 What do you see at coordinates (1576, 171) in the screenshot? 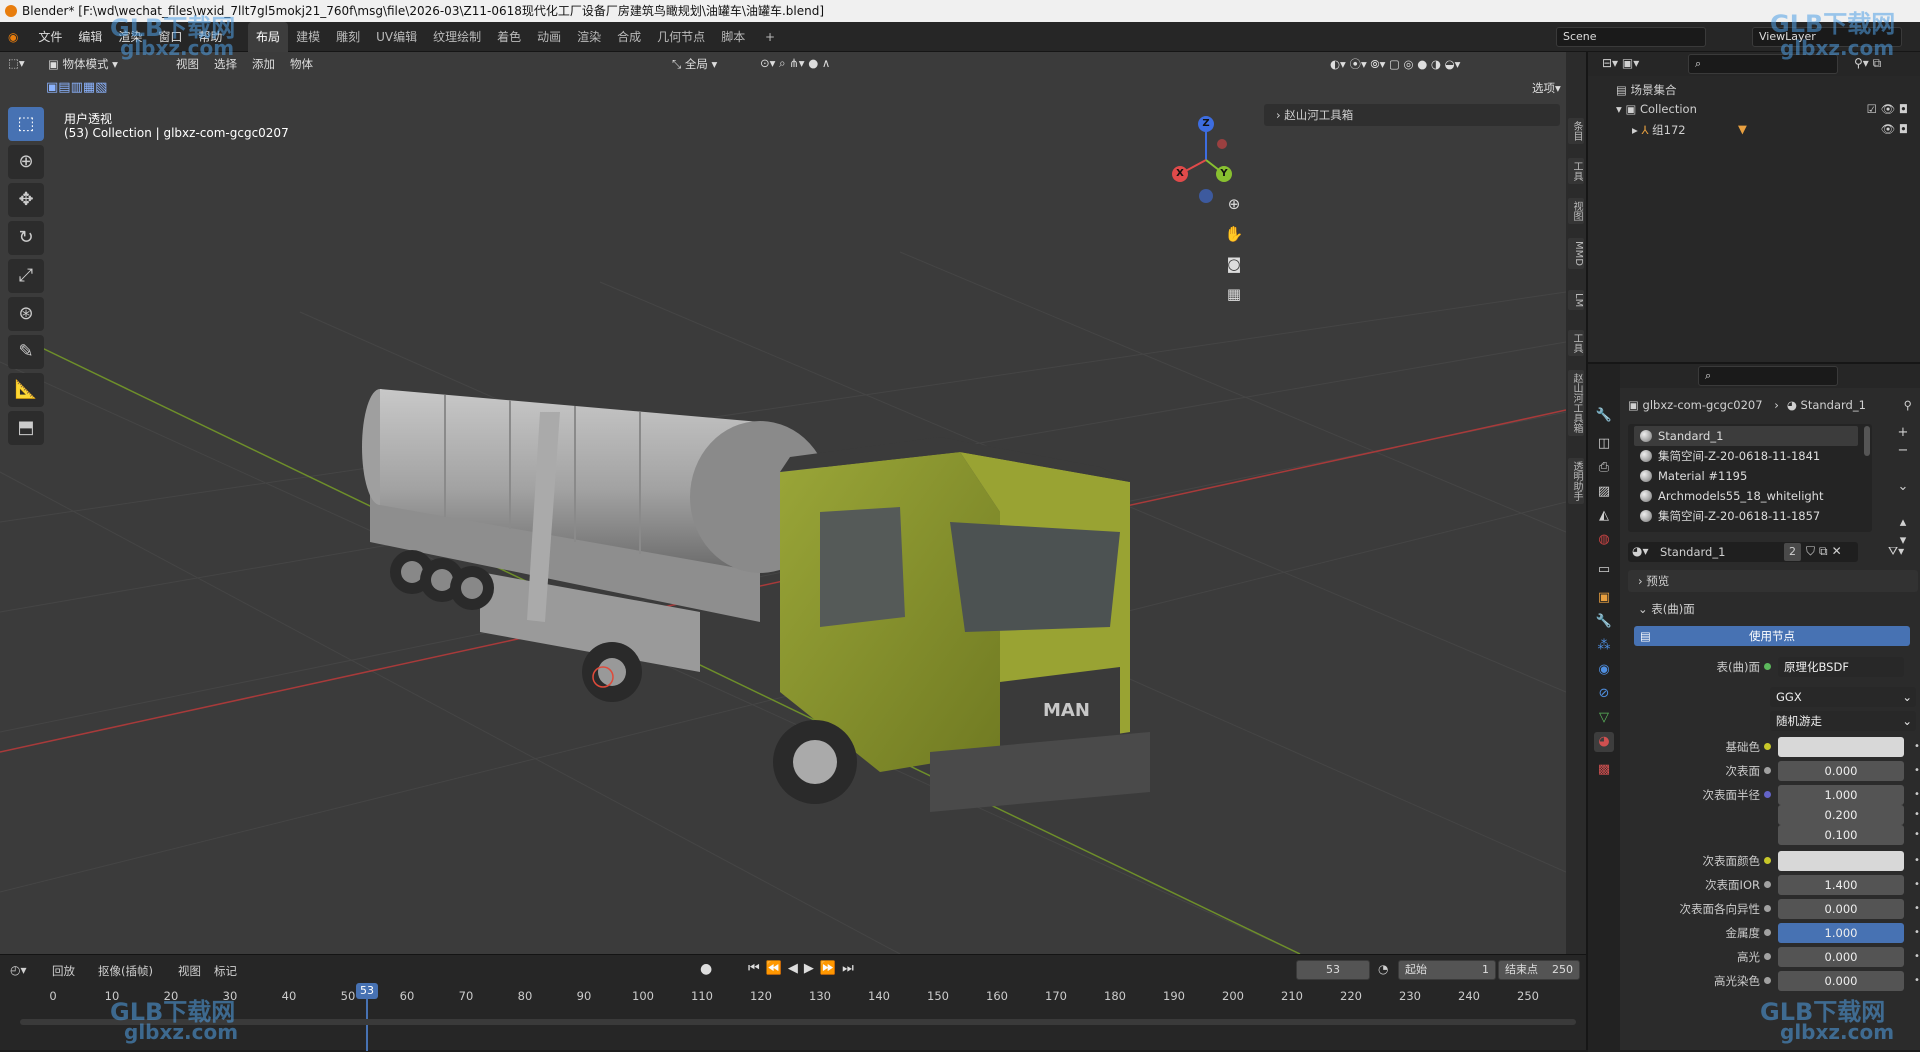
I see `n-tab-1: 工具` at bounding box center [1576, 171].